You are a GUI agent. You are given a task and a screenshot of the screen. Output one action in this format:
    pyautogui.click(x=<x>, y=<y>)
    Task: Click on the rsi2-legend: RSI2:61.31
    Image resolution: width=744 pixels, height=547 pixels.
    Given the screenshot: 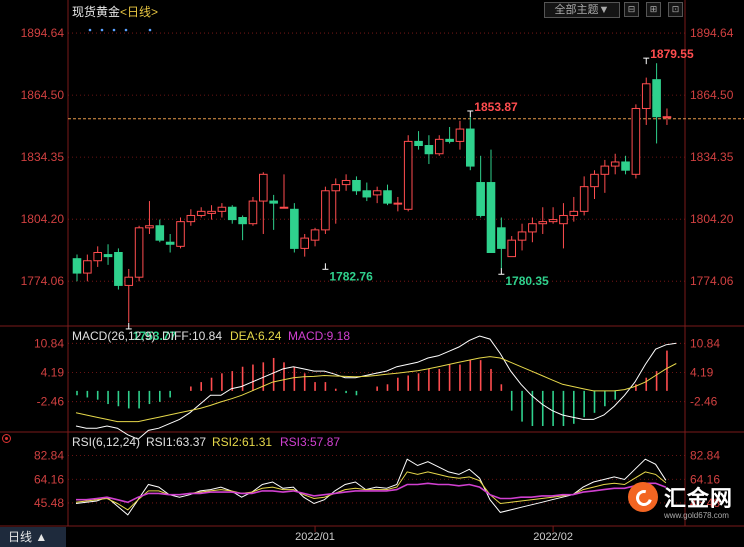 What is the action you would take?
    pyautogui.click(x=242, y=442)
    